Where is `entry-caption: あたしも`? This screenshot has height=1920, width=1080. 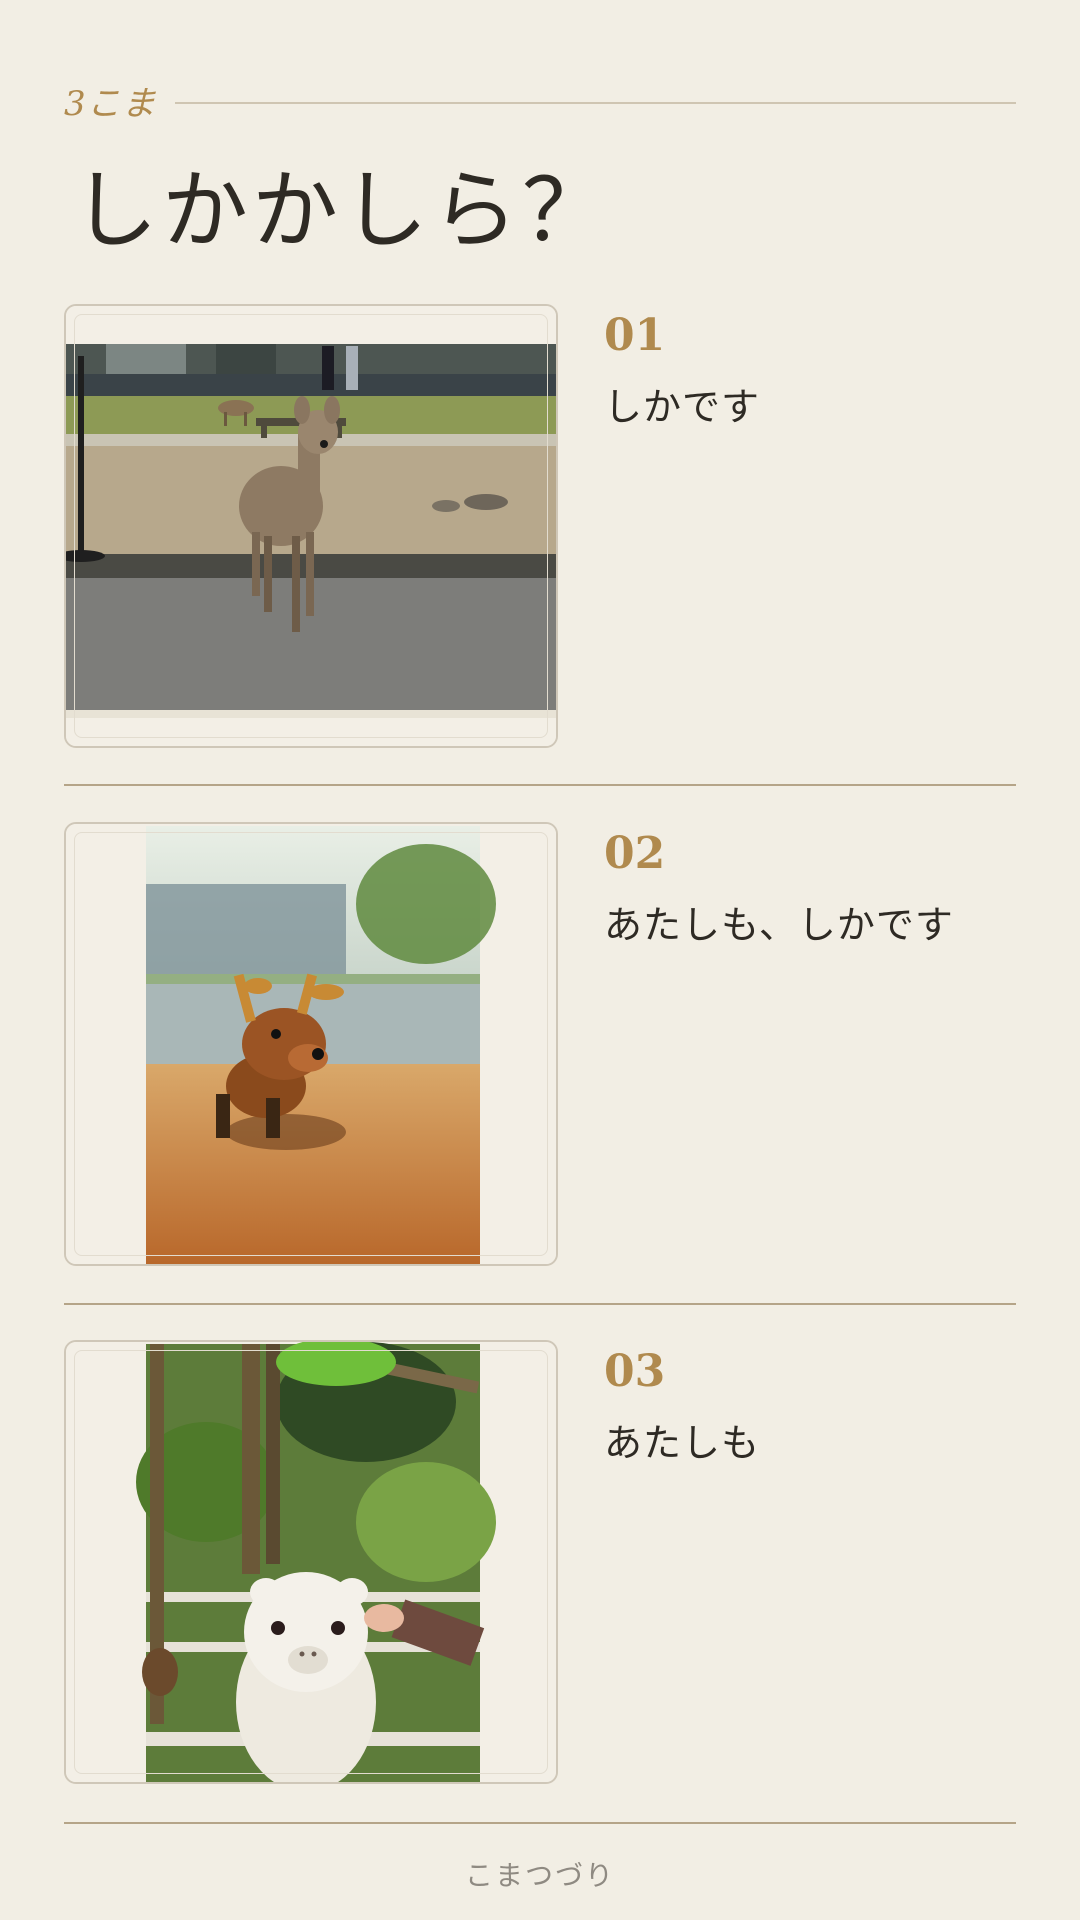 entry-caption: あたしも is located at coordinates (682, 1443).